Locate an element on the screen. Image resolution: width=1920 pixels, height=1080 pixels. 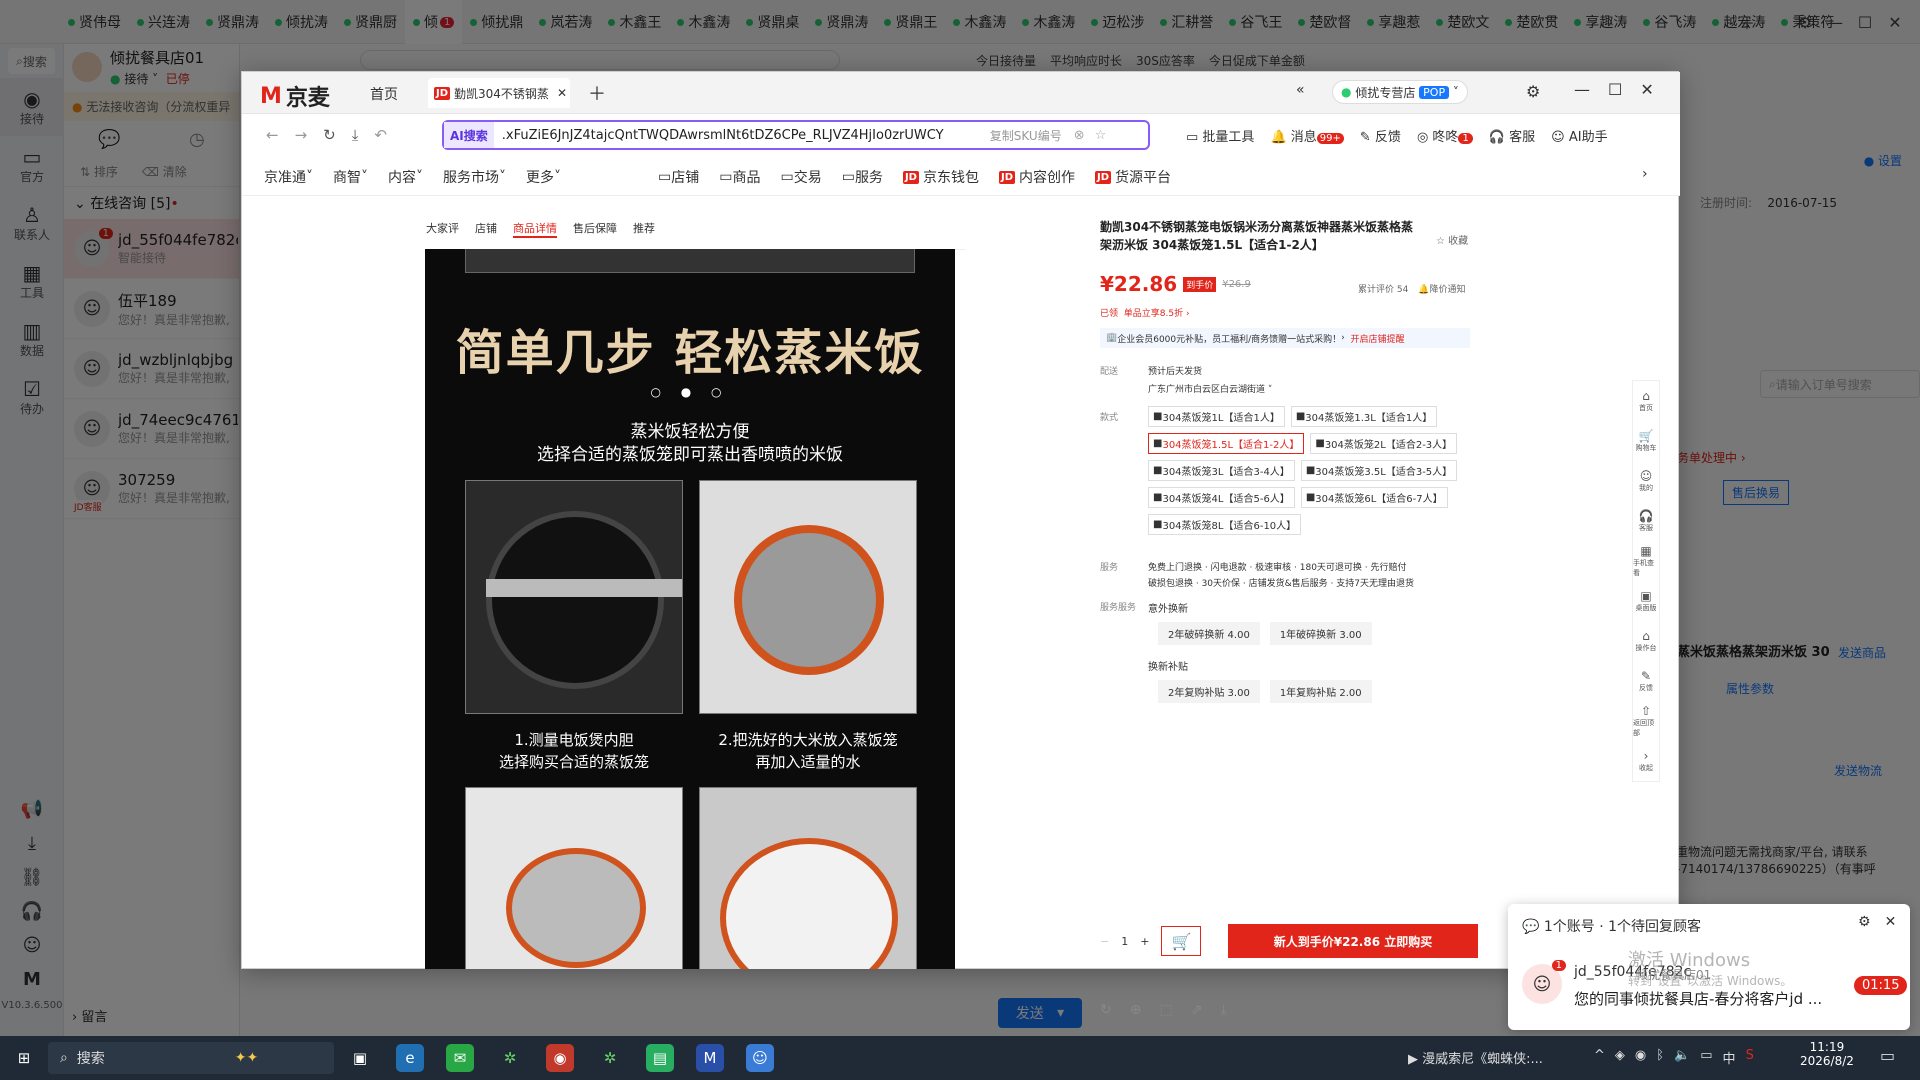
top-tab: 贤鼎涛 is located at coordinates (232, 22).